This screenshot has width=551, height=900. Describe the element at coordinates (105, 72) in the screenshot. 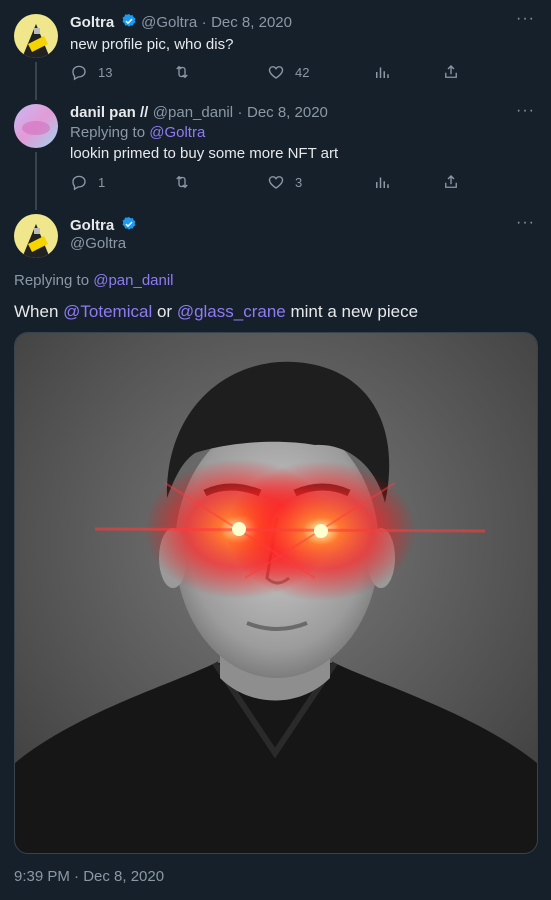

I see `reply-count: 13` at that location.